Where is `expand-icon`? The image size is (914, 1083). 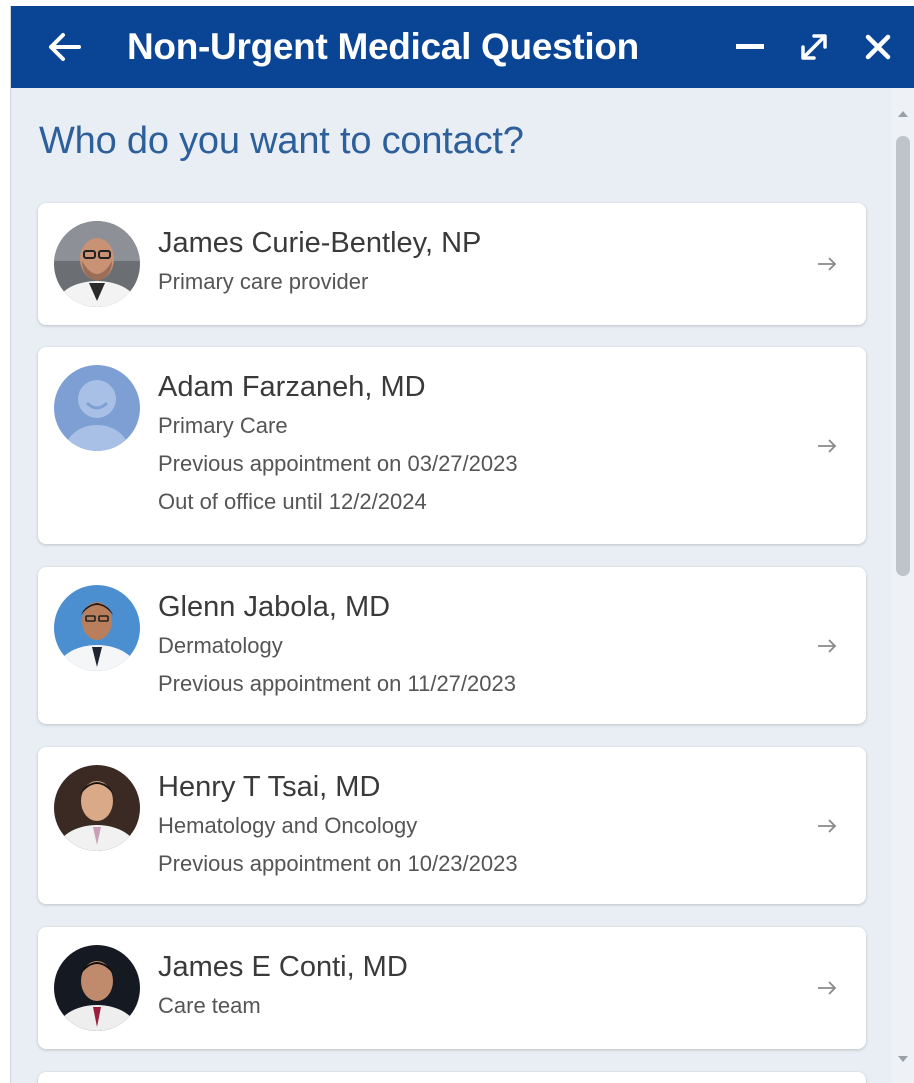 expand-icon is located at coordinates (814, 47).